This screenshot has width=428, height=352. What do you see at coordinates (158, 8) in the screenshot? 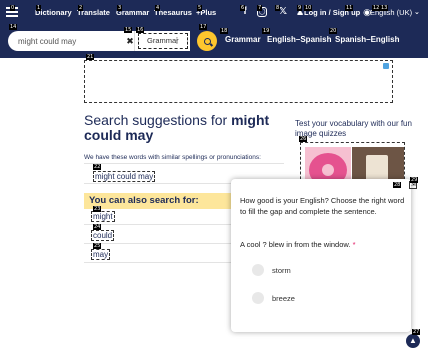
I see `marker-badge: 4` at bounding box center [158, 8].